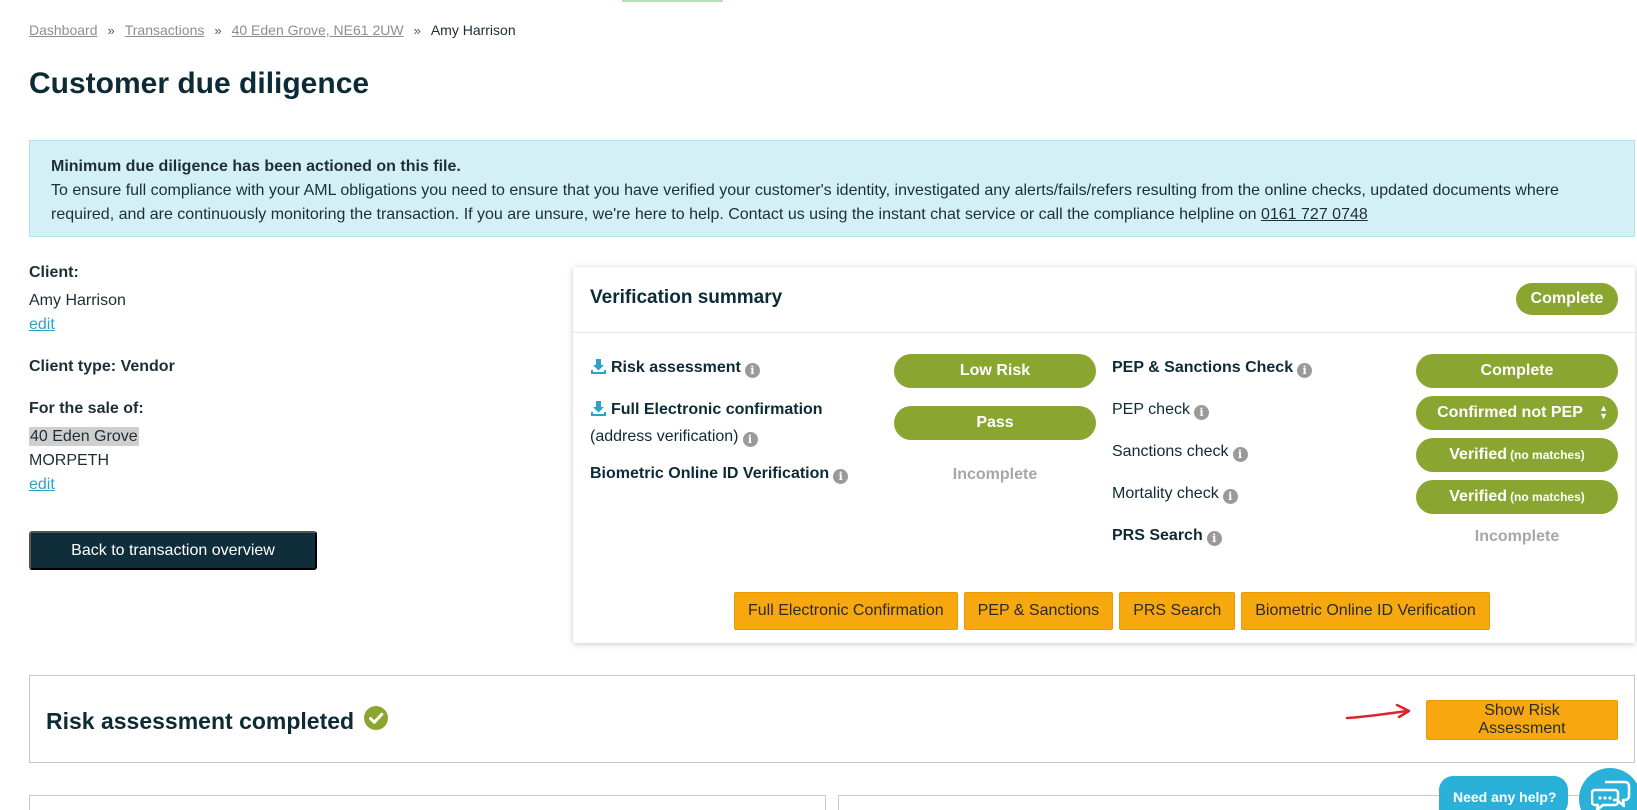 This screenshot has width=1637, height=810. I want to click on prs-search-row: PRS Search i, so click(1167, 536).